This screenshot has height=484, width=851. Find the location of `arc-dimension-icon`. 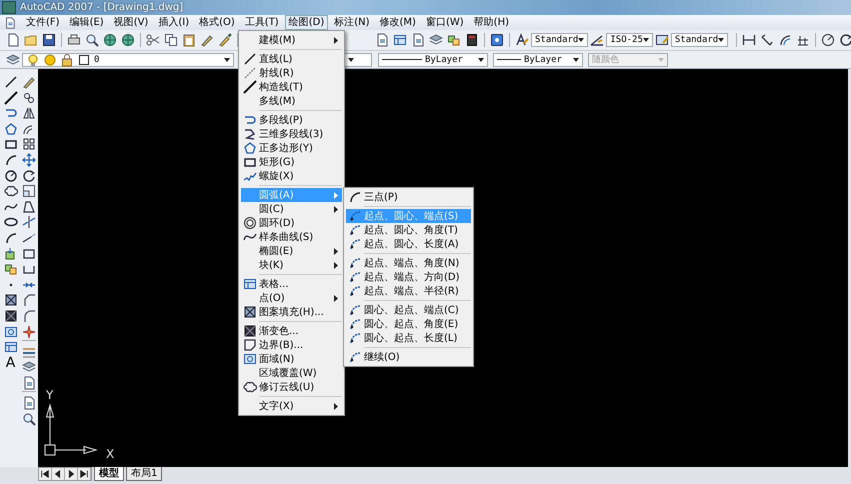

arc-dimension-icon is located at coordinates (785, 40).